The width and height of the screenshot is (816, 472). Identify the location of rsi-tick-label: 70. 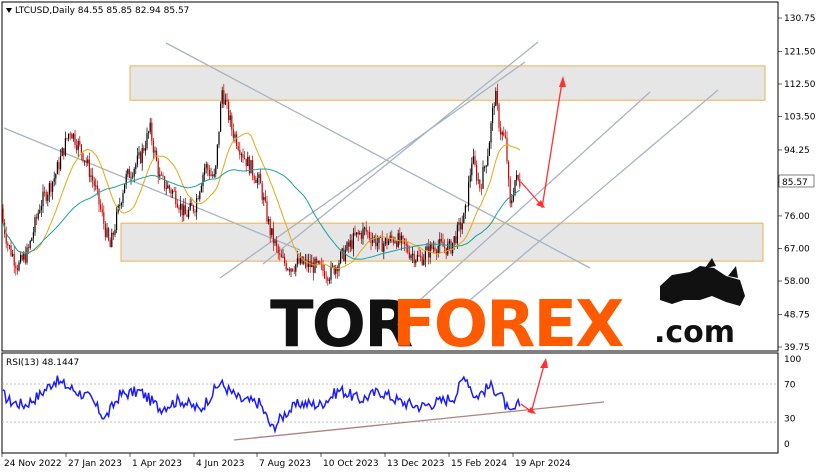
(790, 386).